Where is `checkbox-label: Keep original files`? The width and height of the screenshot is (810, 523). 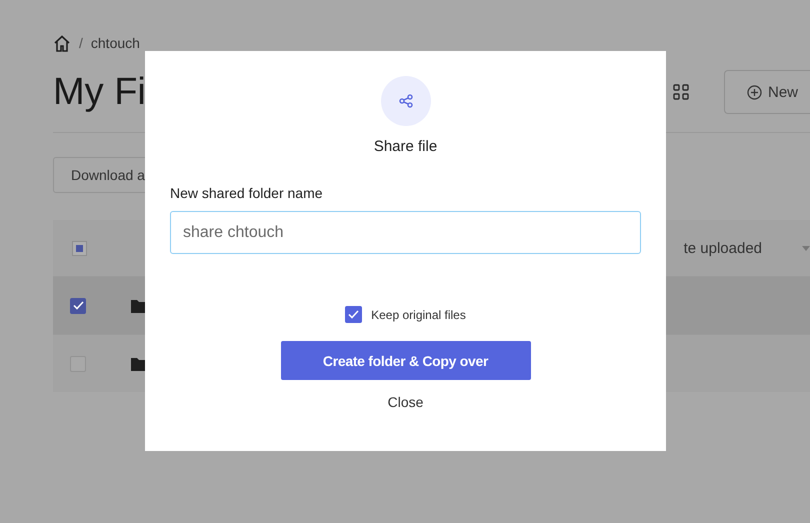
checkbox-label: Keep original files is located at coordinates (418, 315).